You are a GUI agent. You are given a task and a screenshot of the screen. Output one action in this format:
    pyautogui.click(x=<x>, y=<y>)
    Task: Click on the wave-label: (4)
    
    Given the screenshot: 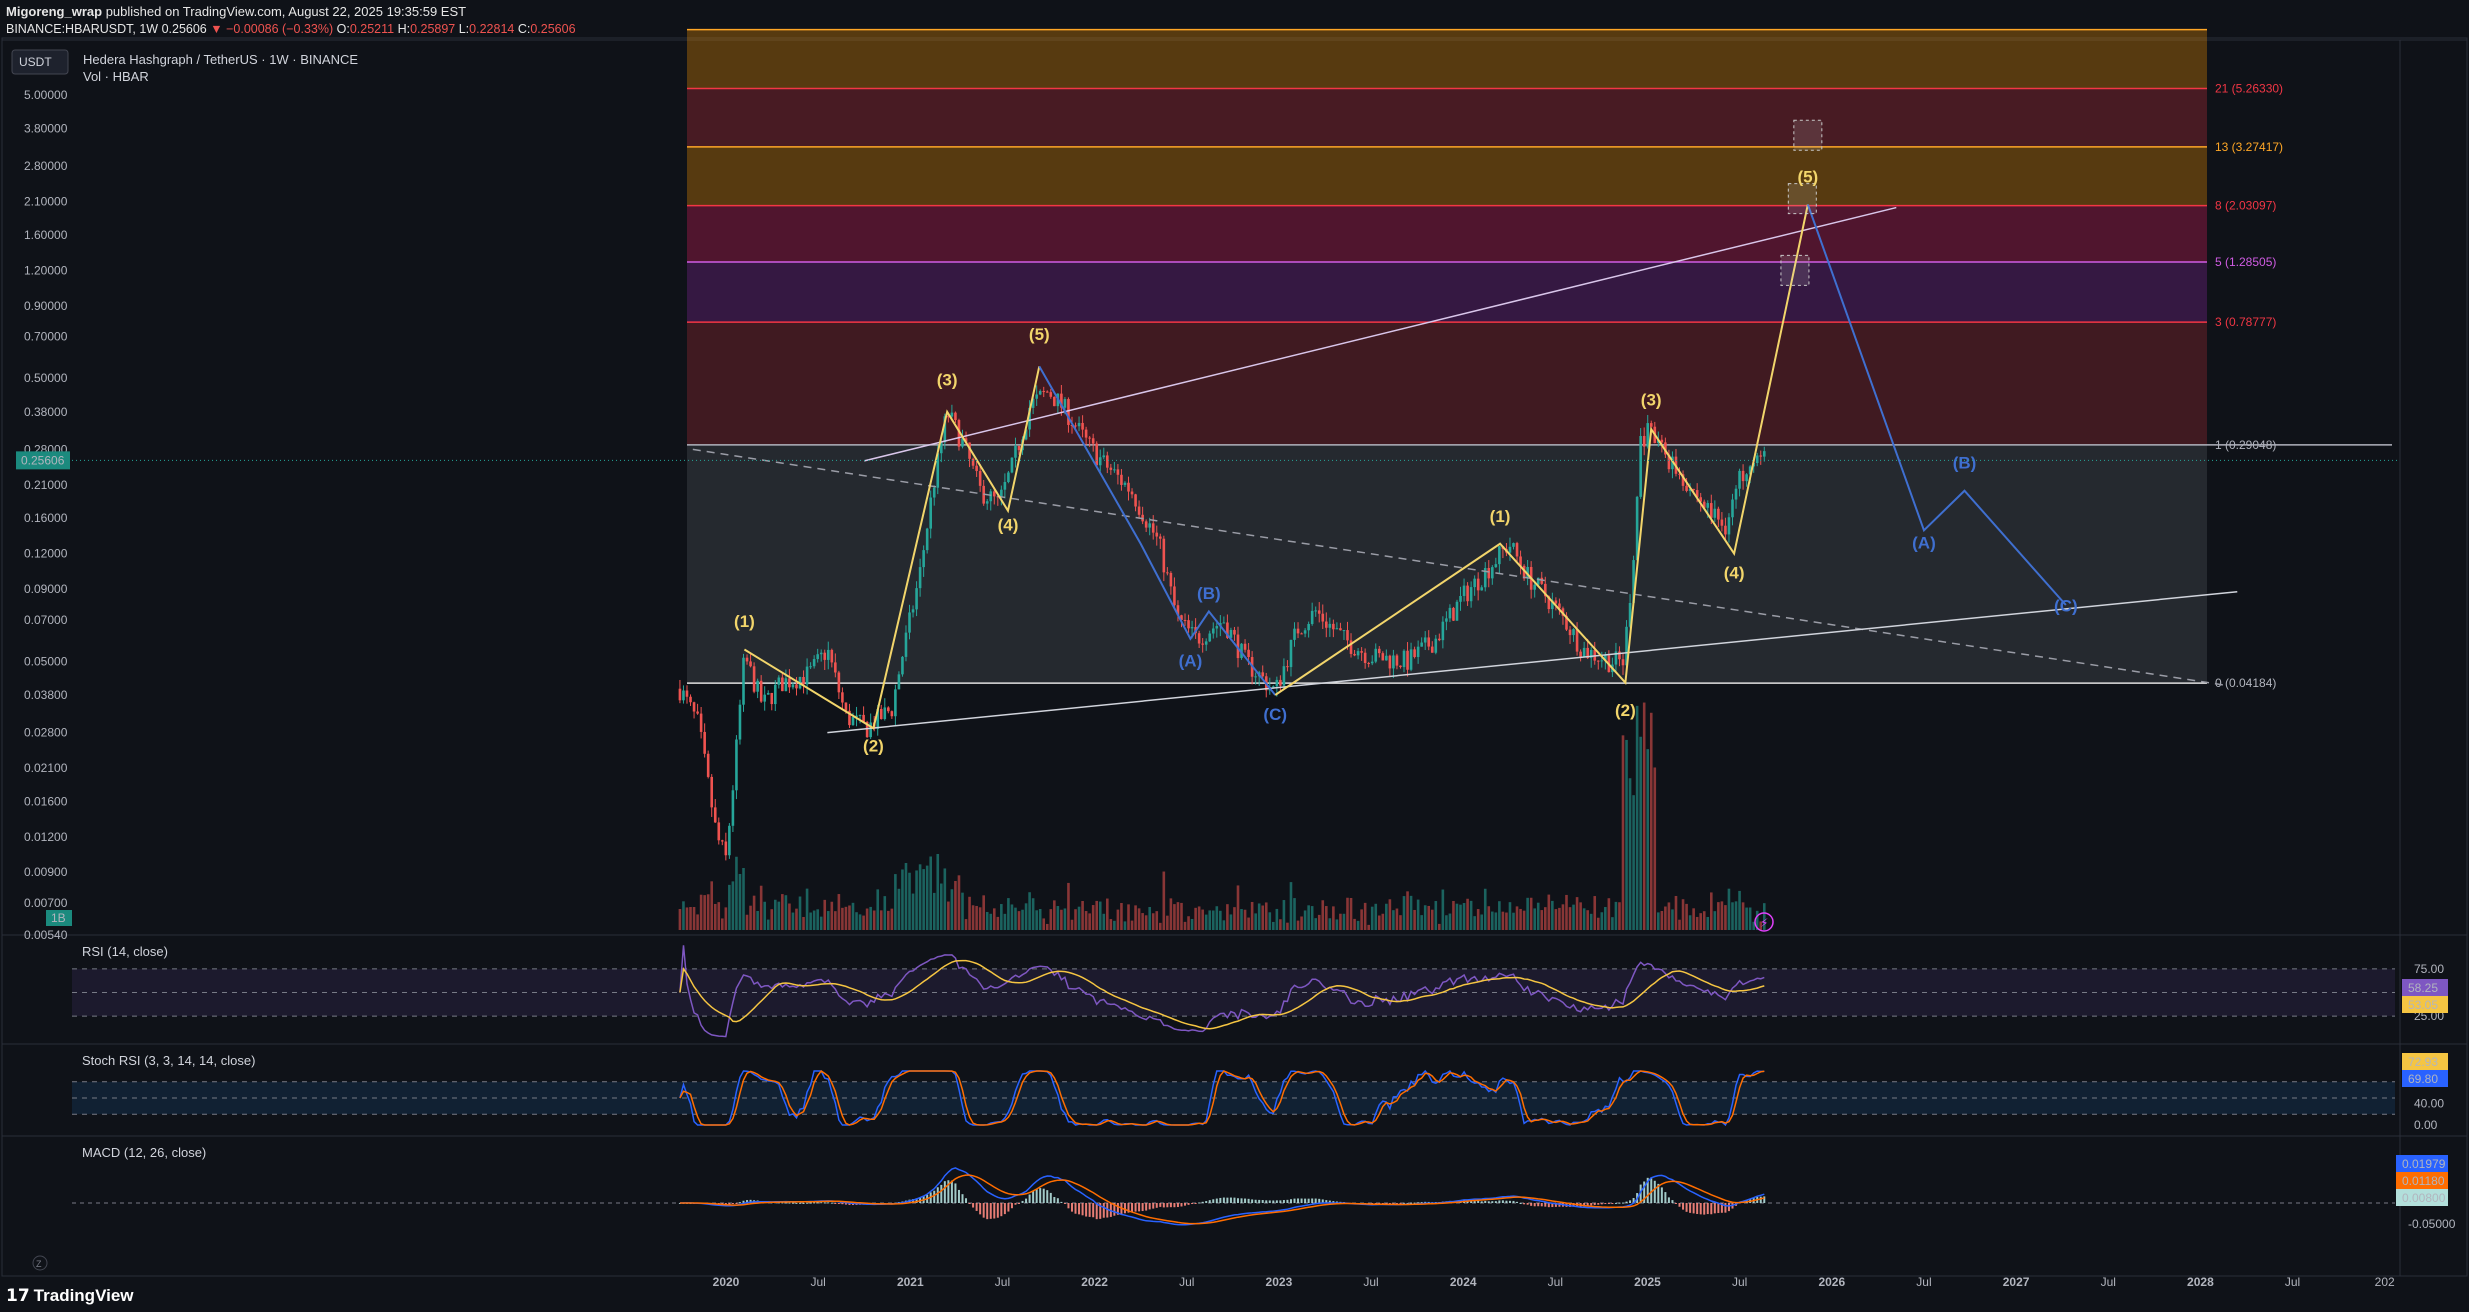 What is the action you would take?
    pyautogui.click(x=1734, y=572)
    